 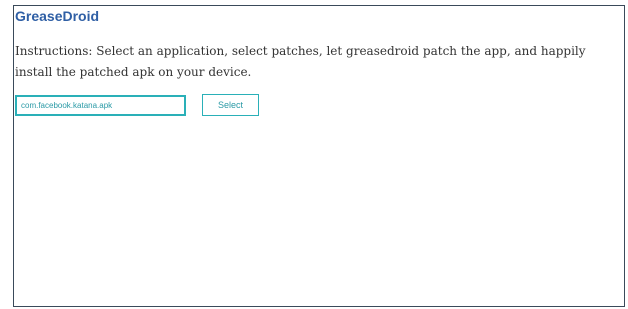 What do you see at coordinates (100, 105) in the screenshot?
I see `apk-file-input` at bounding box center [100, 105].